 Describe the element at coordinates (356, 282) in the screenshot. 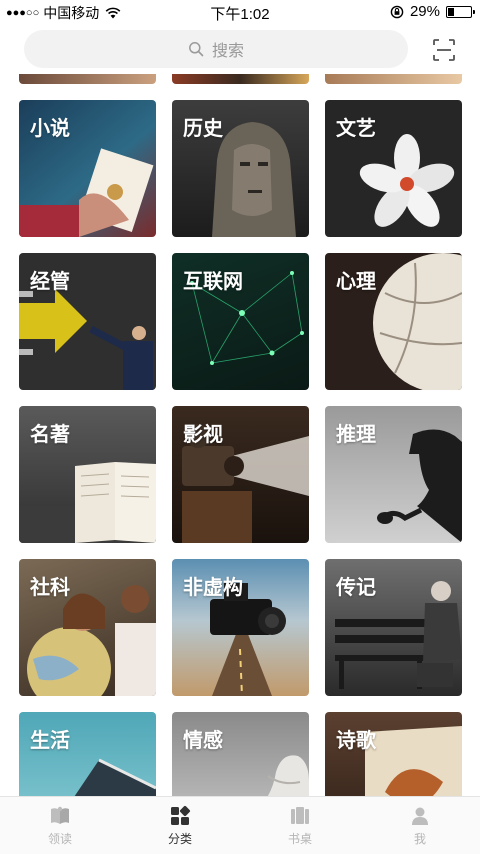

I see `category-label: 心理` at that location.